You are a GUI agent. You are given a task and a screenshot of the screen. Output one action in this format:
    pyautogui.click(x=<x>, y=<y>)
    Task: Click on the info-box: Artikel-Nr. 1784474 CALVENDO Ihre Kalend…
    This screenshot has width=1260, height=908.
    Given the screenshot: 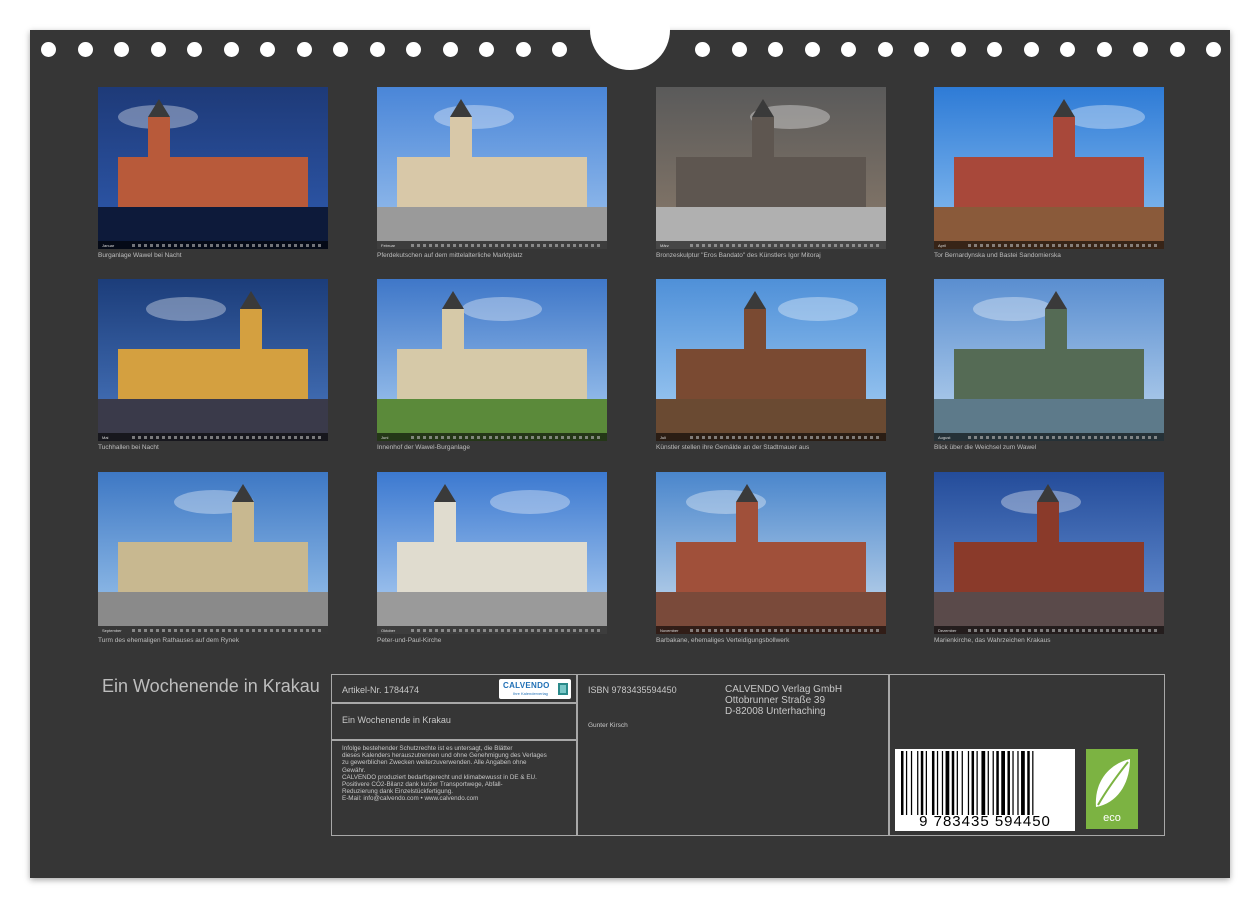 What is the action you would take?
    pyautogui.click(x=748, y=755)
    